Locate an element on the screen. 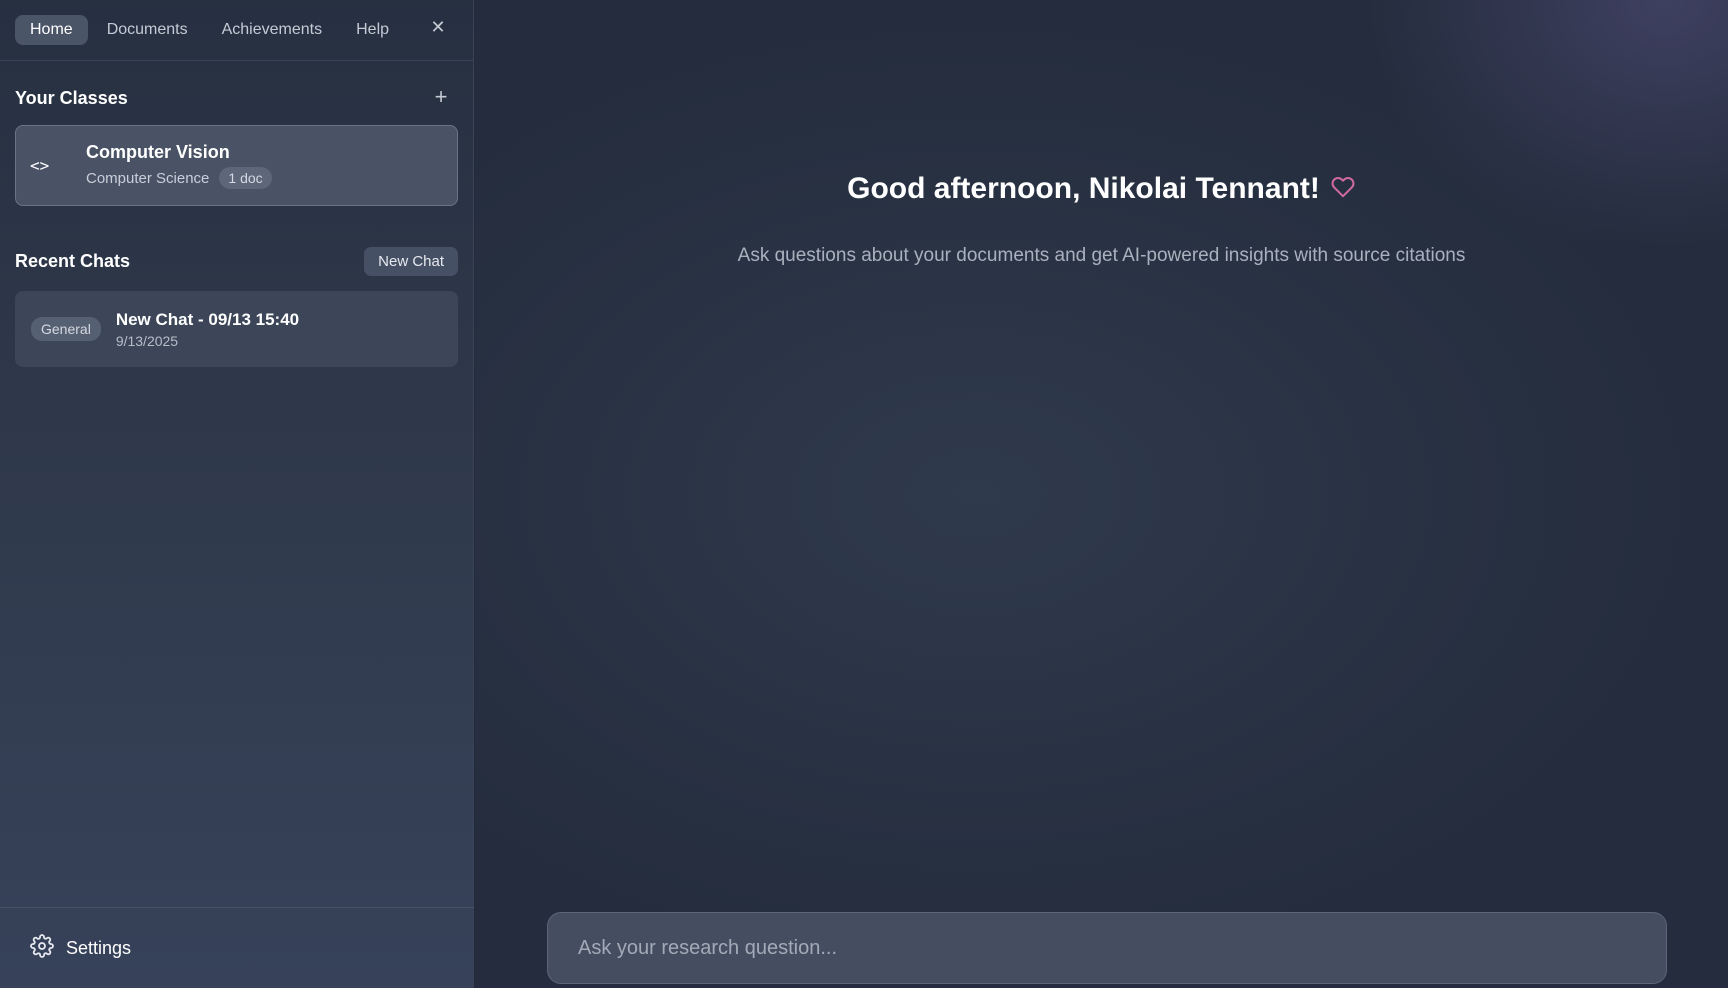  settings-label: Settings is located at coordinates (99, 947).